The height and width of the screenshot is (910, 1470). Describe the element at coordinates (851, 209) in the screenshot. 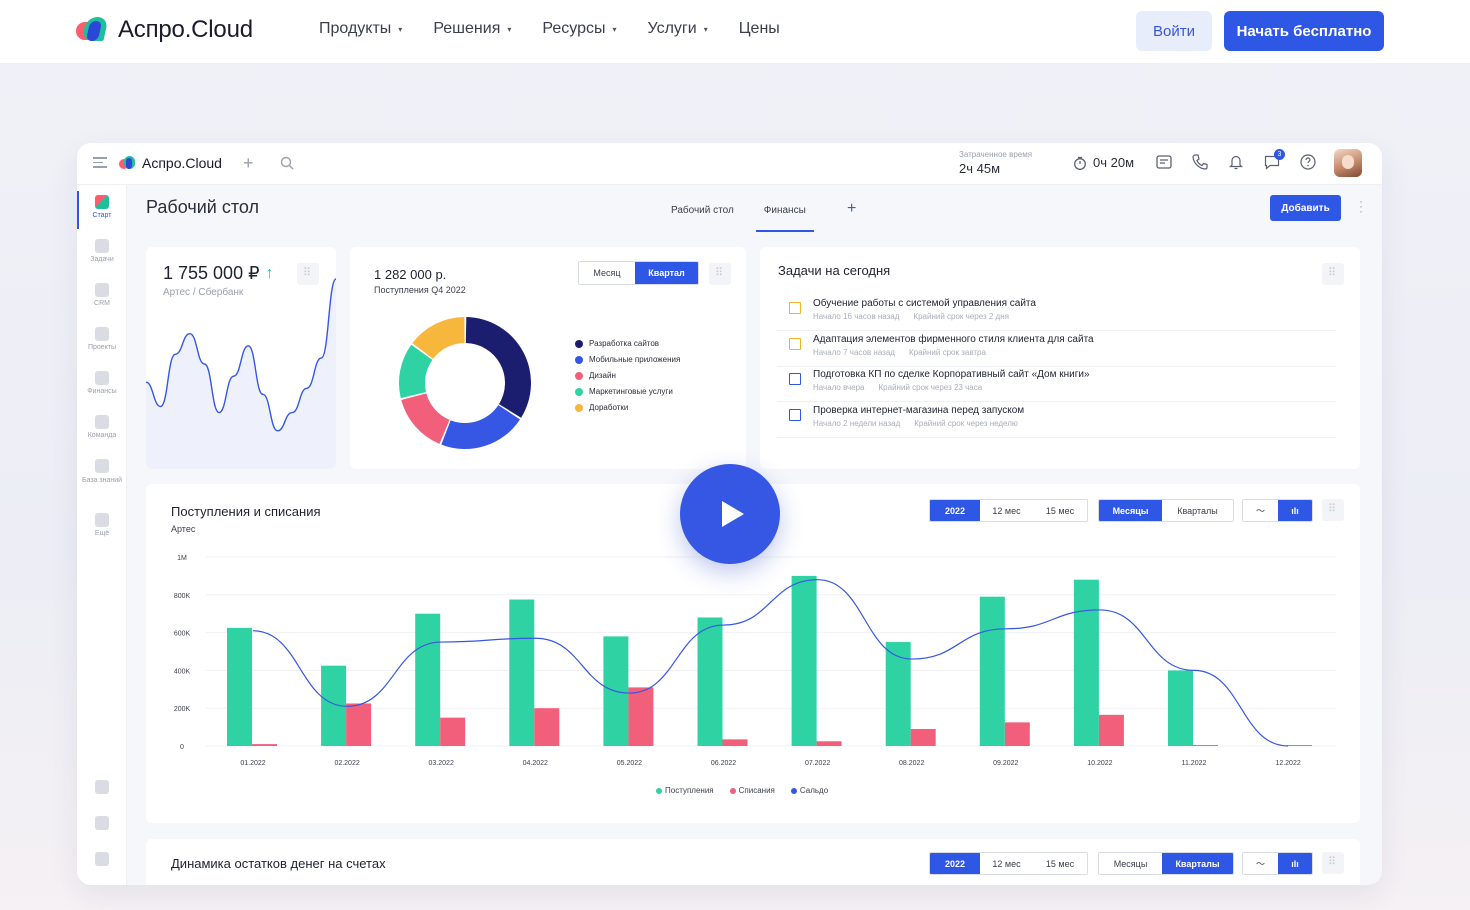

I see `add-tab-icon: +` at that location.